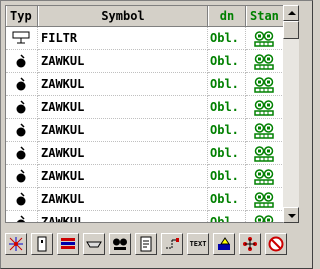 The height and width of the screenshot is (269, 320). What do you see at coordinates (16, 244) in the screenshot?
I see `network-button` at bounding box center [16, 244].